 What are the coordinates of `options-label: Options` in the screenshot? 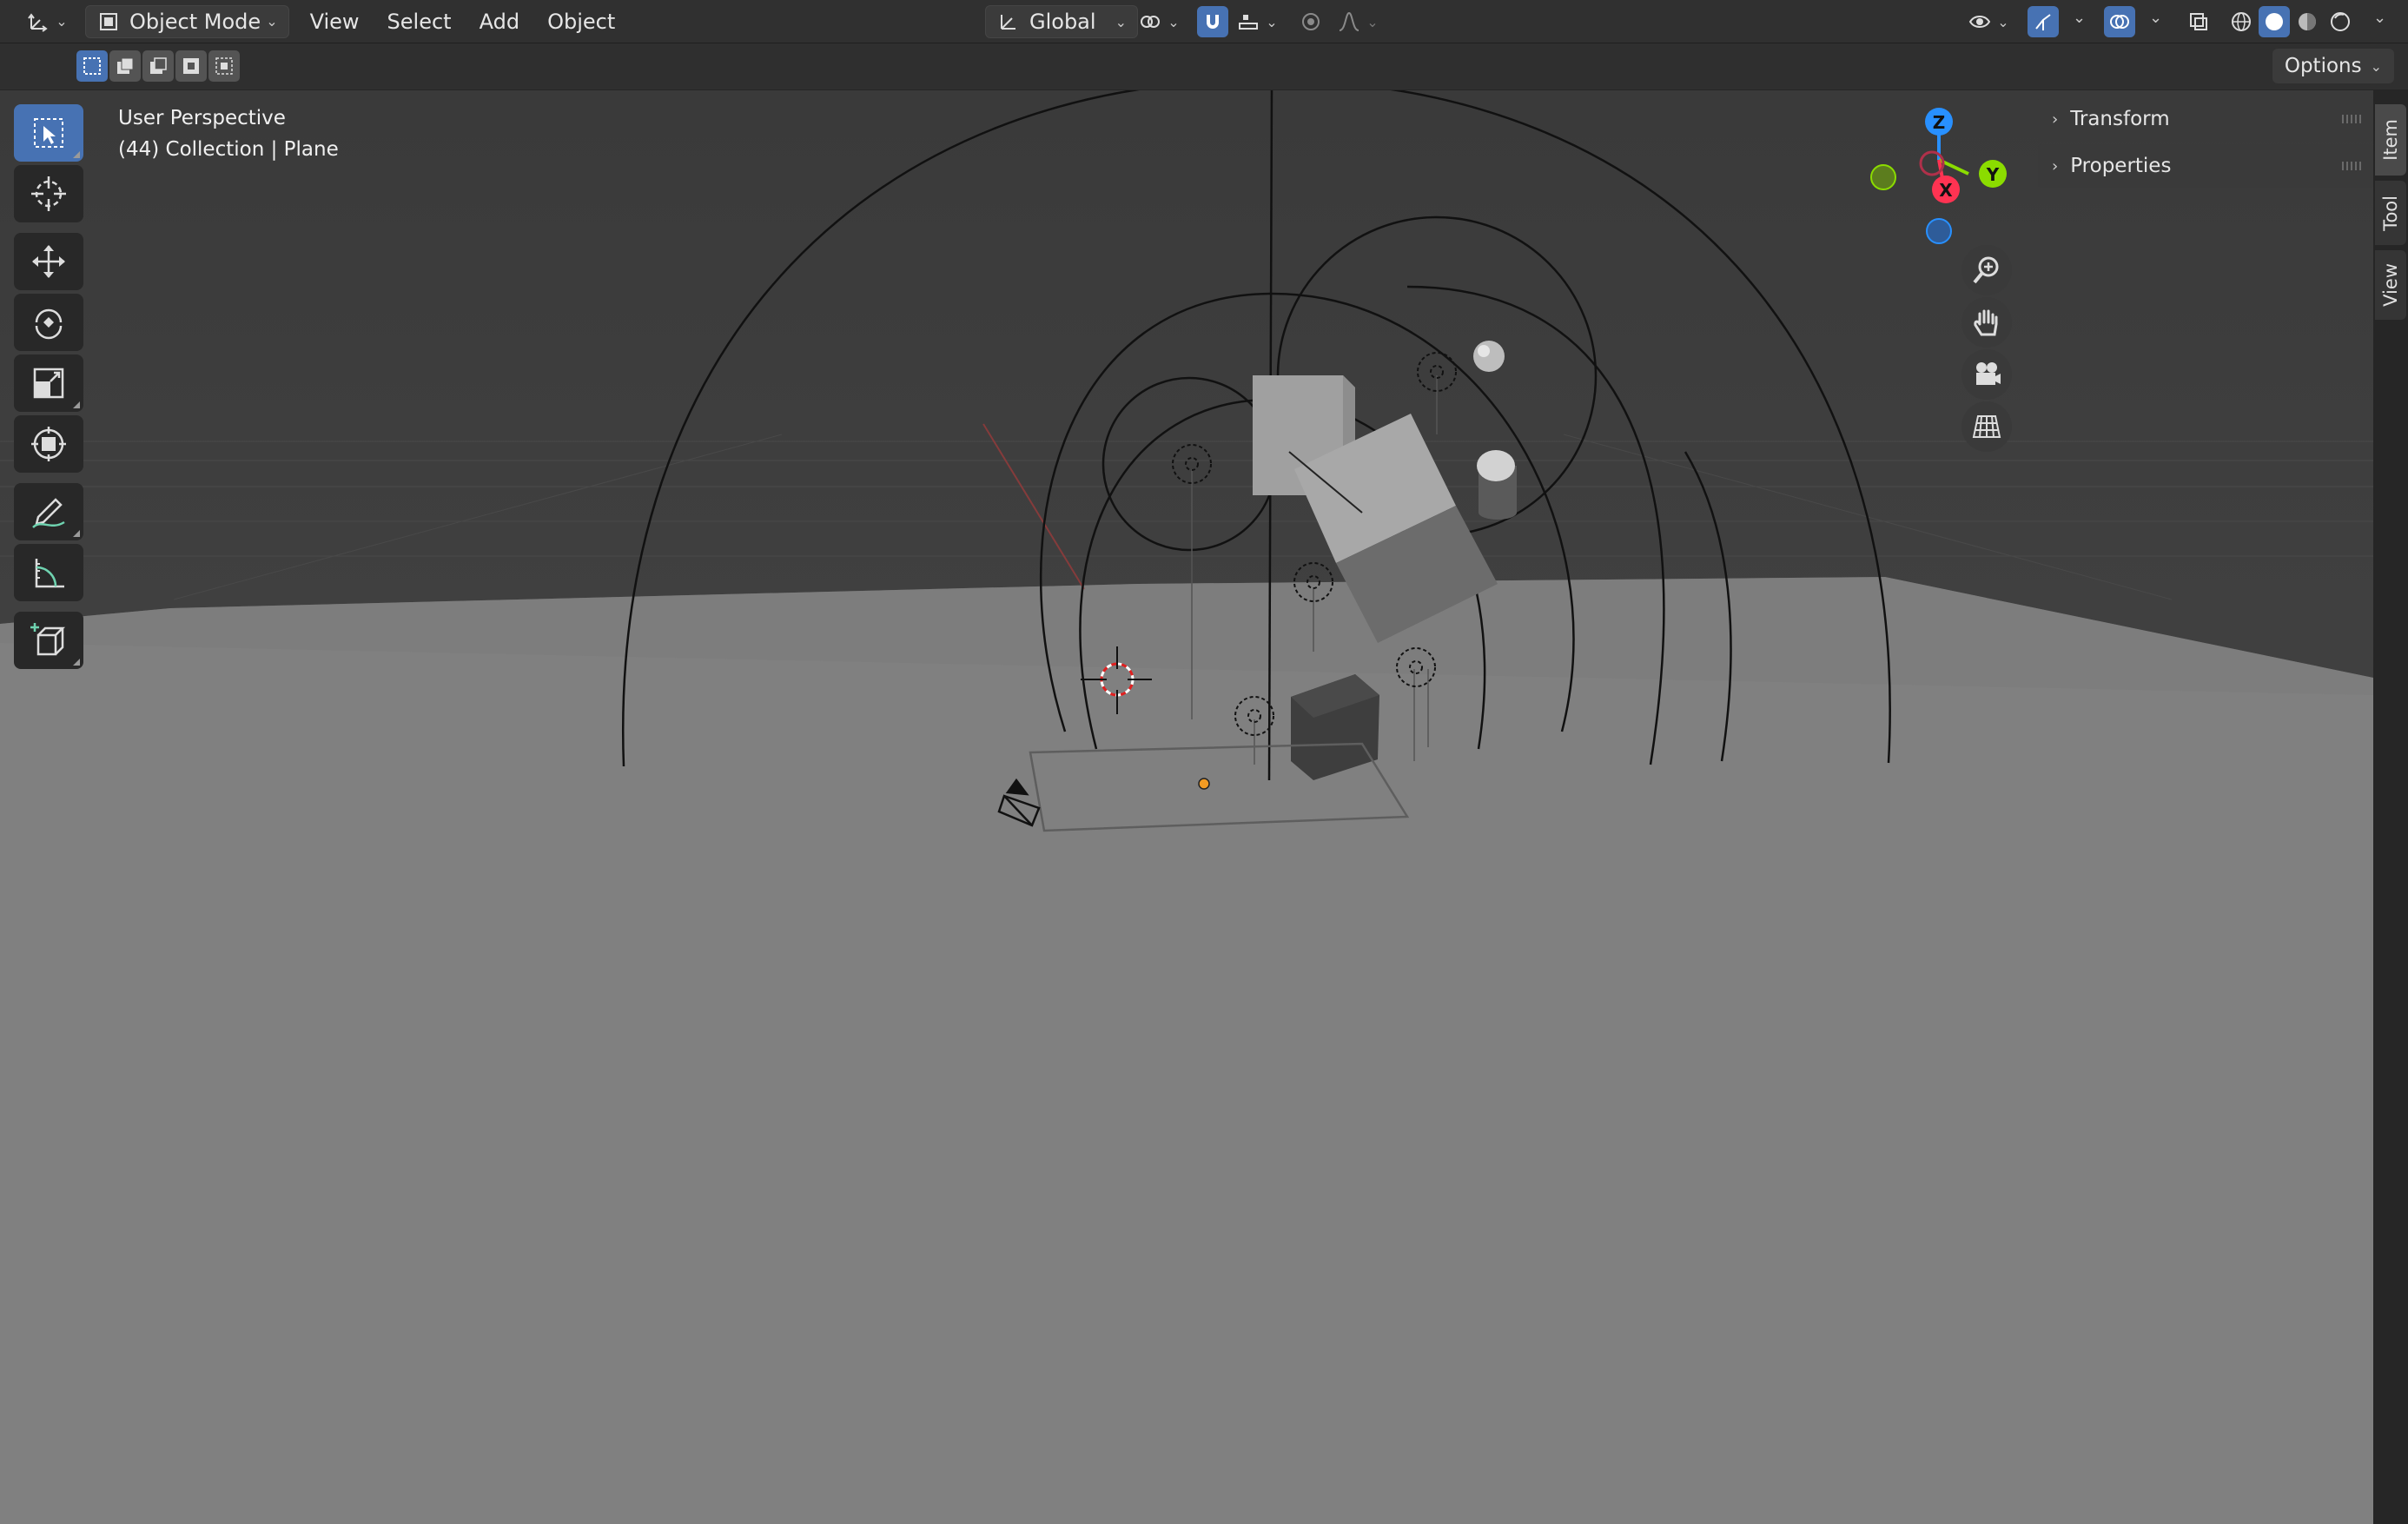 It's located at (2323, 66).